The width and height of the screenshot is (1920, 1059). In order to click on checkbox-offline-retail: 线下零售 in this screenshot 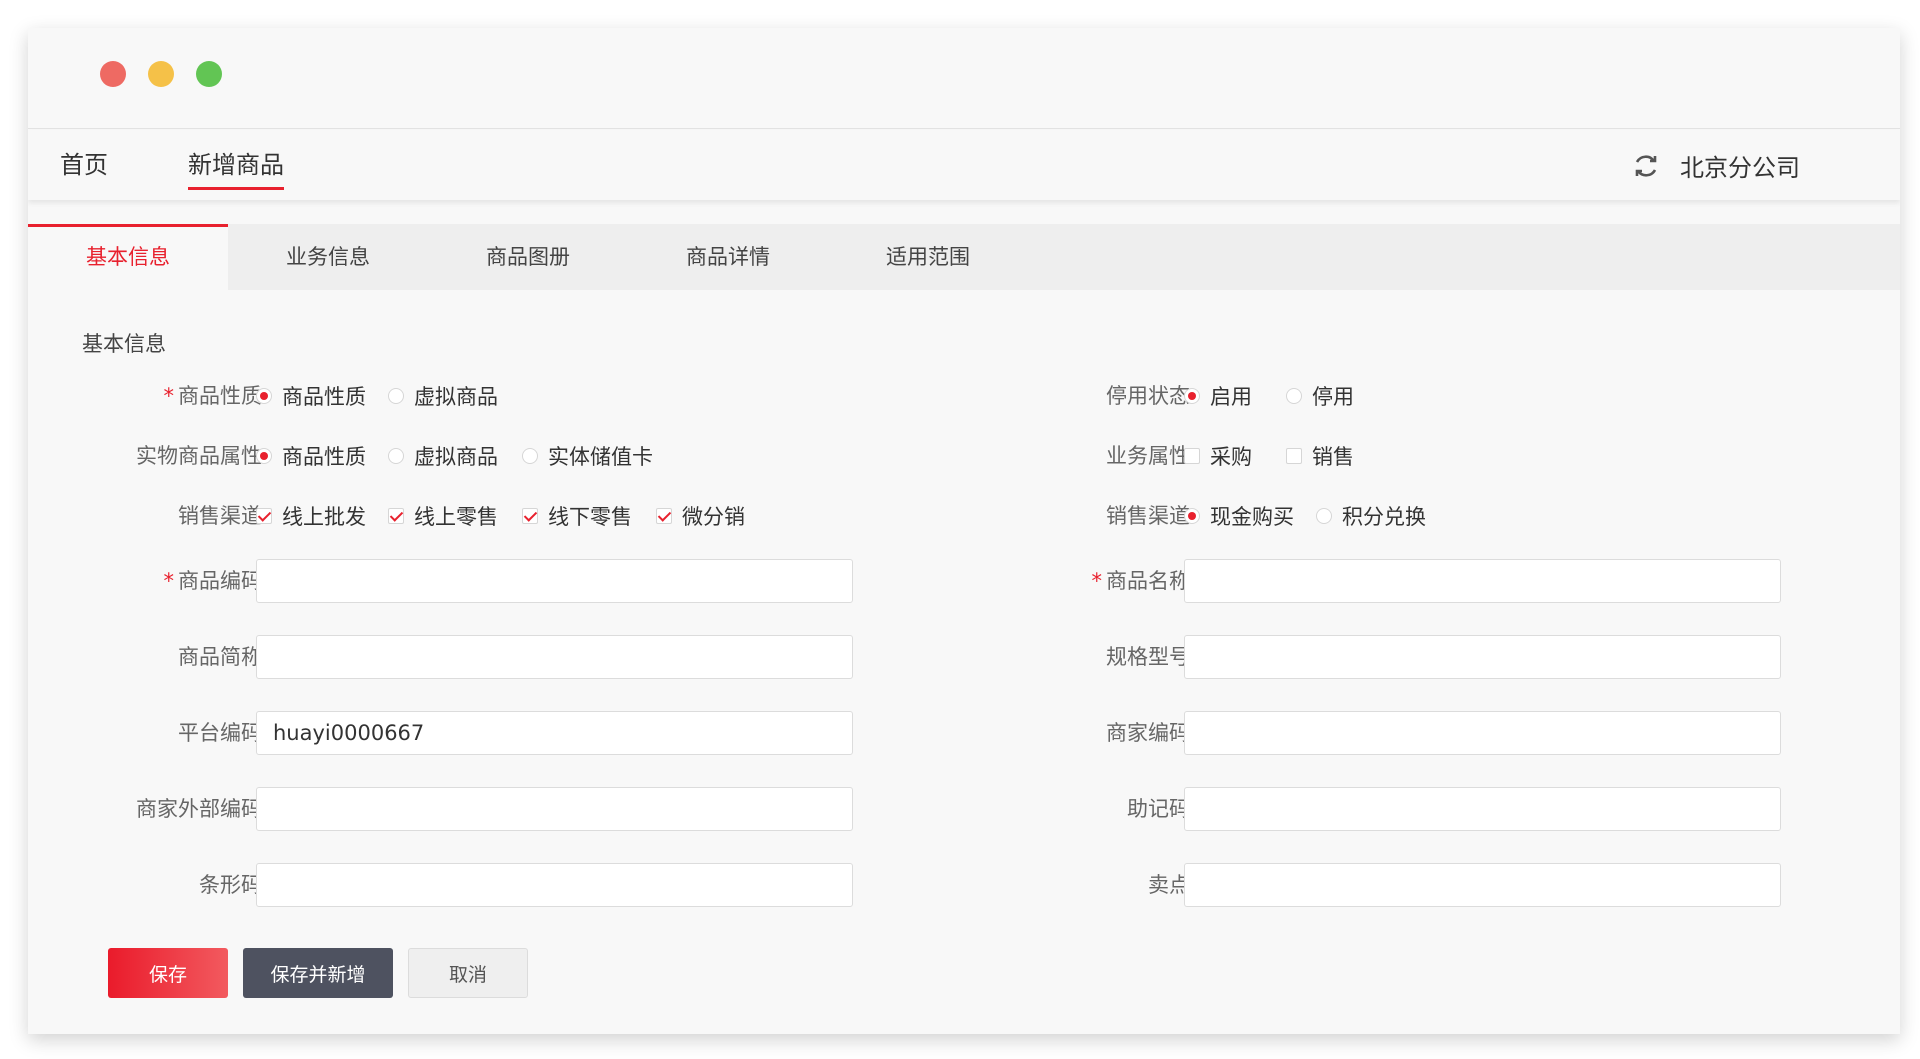, I will do `click(577, 516)`.